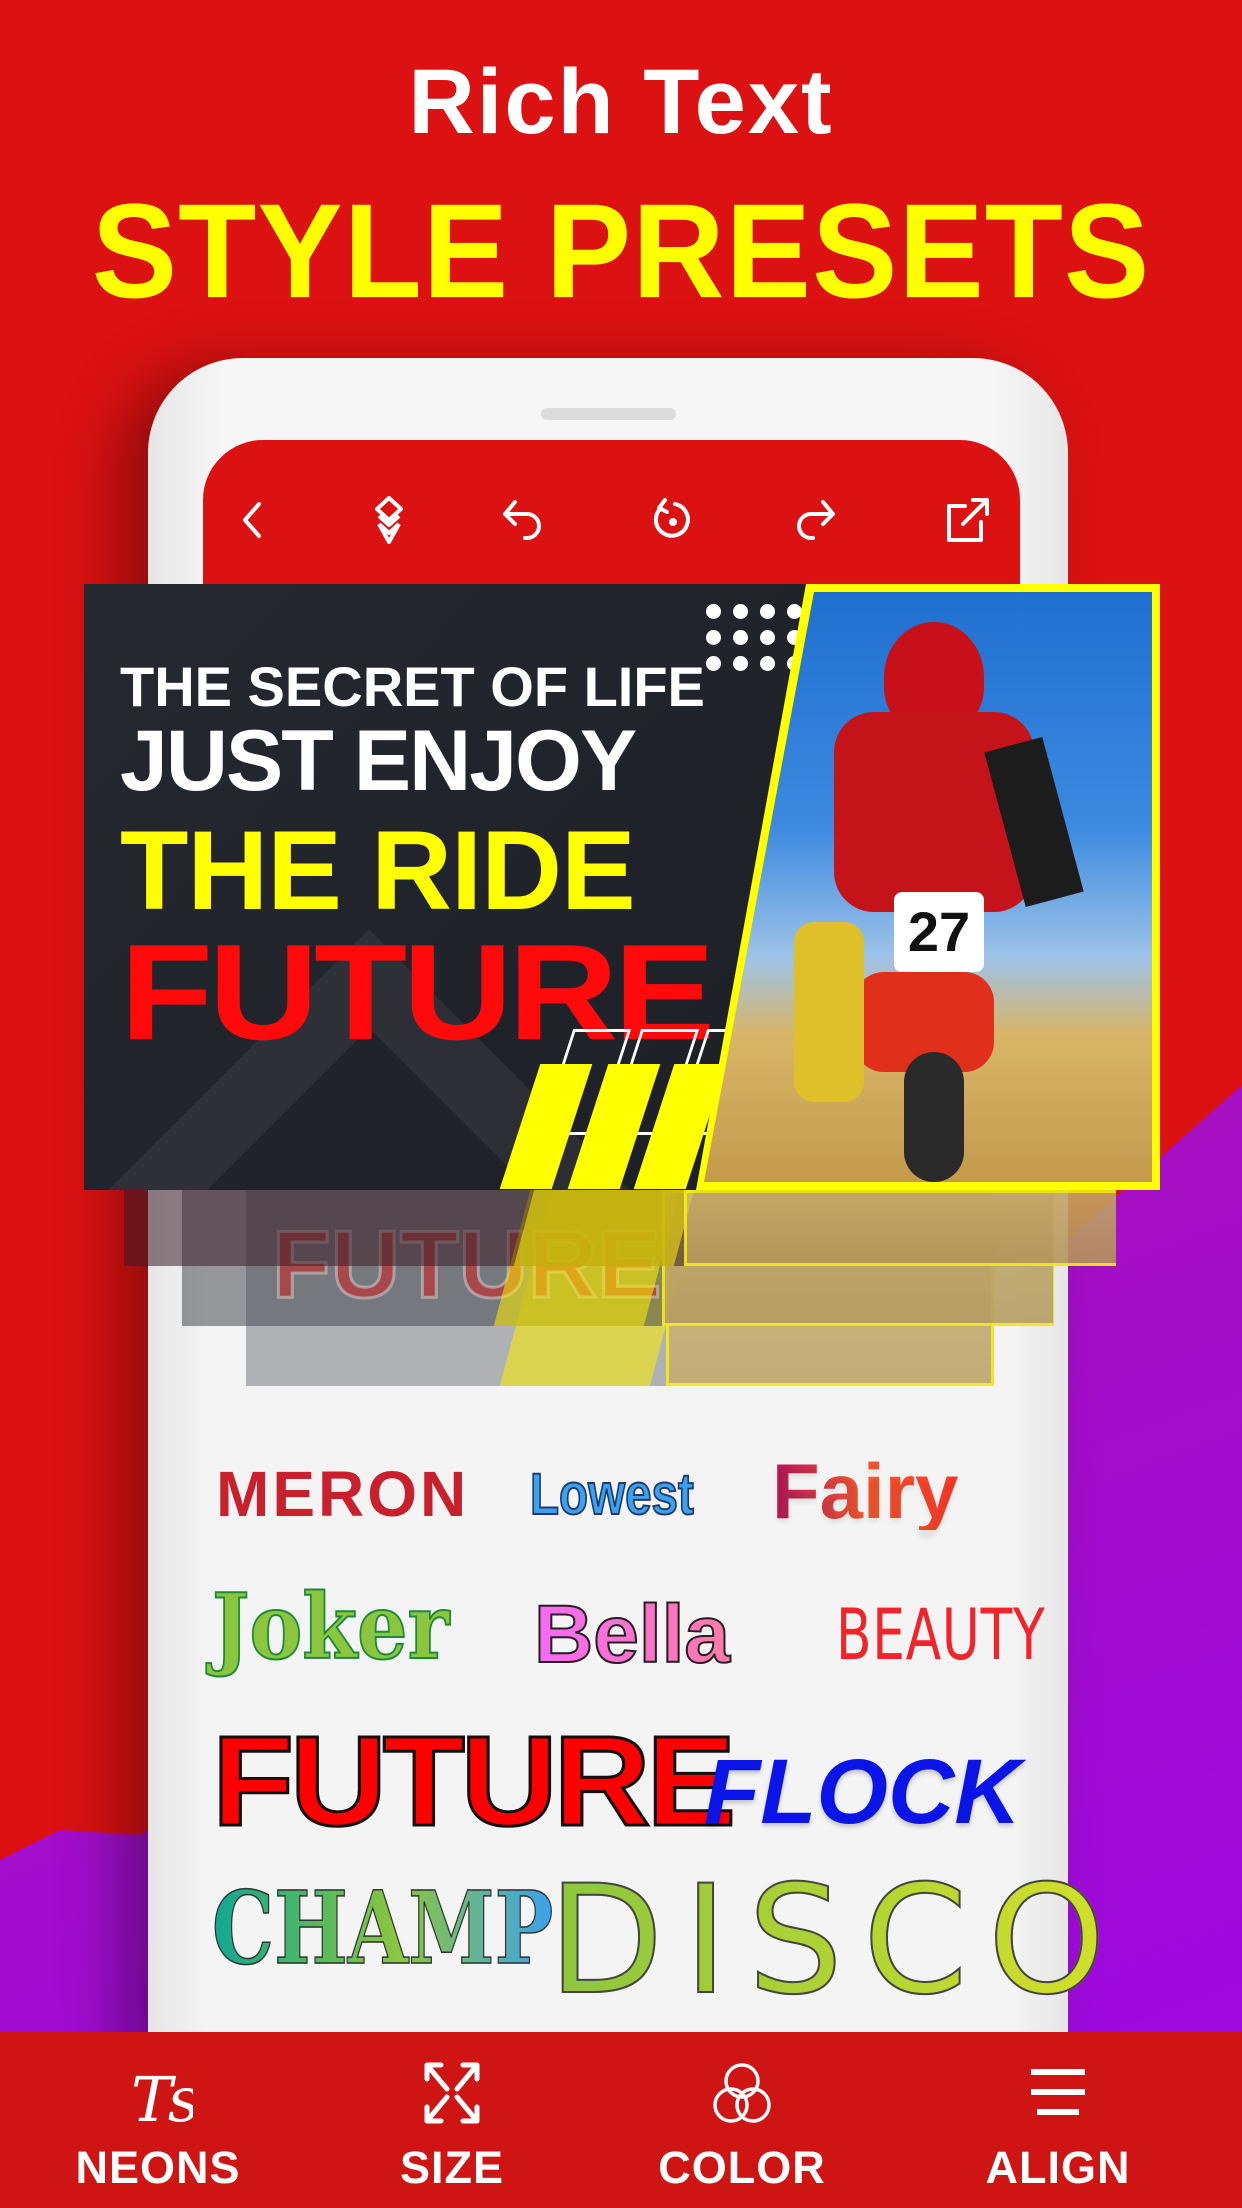 This screenshot has width=1242, height=2208. I want to click on reset-button, so click(673, 520).